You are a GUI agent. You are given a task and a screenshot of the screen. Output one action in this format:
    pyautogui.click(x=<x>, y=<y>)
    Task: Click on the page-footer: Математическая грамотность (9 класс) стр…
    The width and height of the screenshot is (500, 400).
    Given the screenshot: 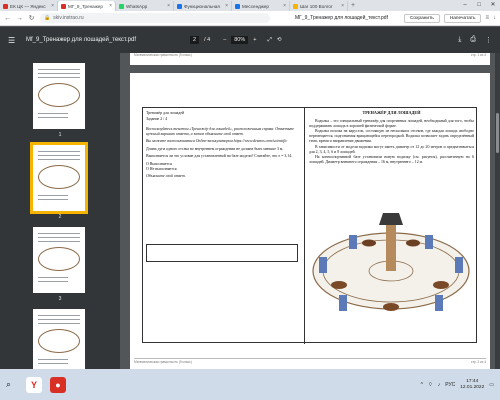 What is the action you would take?
    pyautogui.click(x=310, y=55)
    